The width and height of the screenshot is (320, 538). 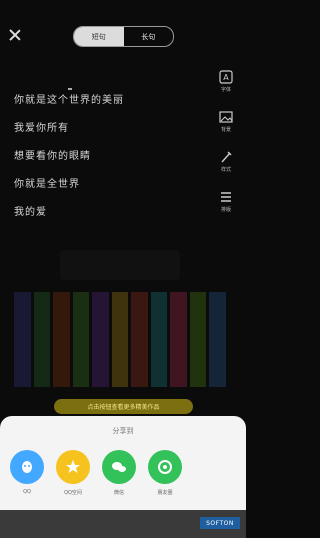 What do you see at coordinates (165, 493) in the screenshot?
I see `share-moments-label: 朋友圈` at bounding box center [165, 493].